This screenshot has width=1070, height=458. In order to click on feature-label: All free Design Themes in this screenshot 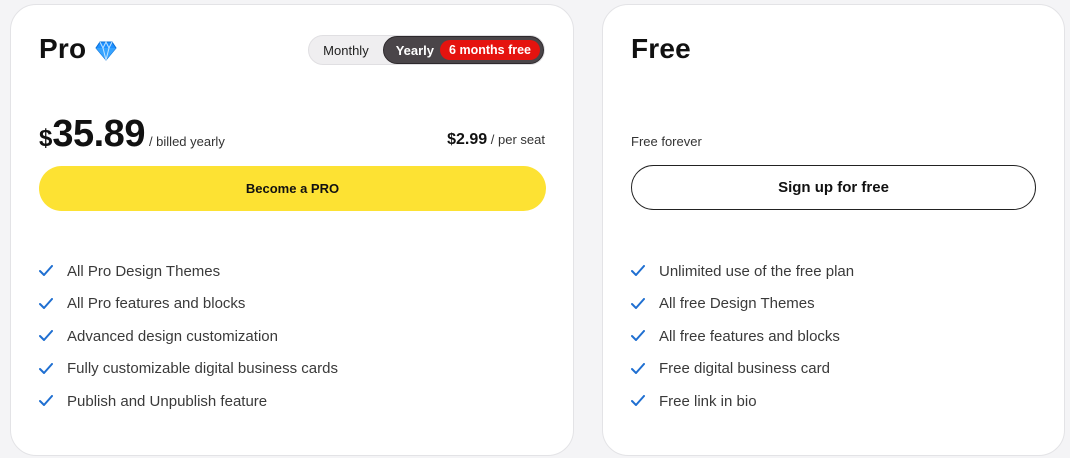, I will do `click(737, 304)`.